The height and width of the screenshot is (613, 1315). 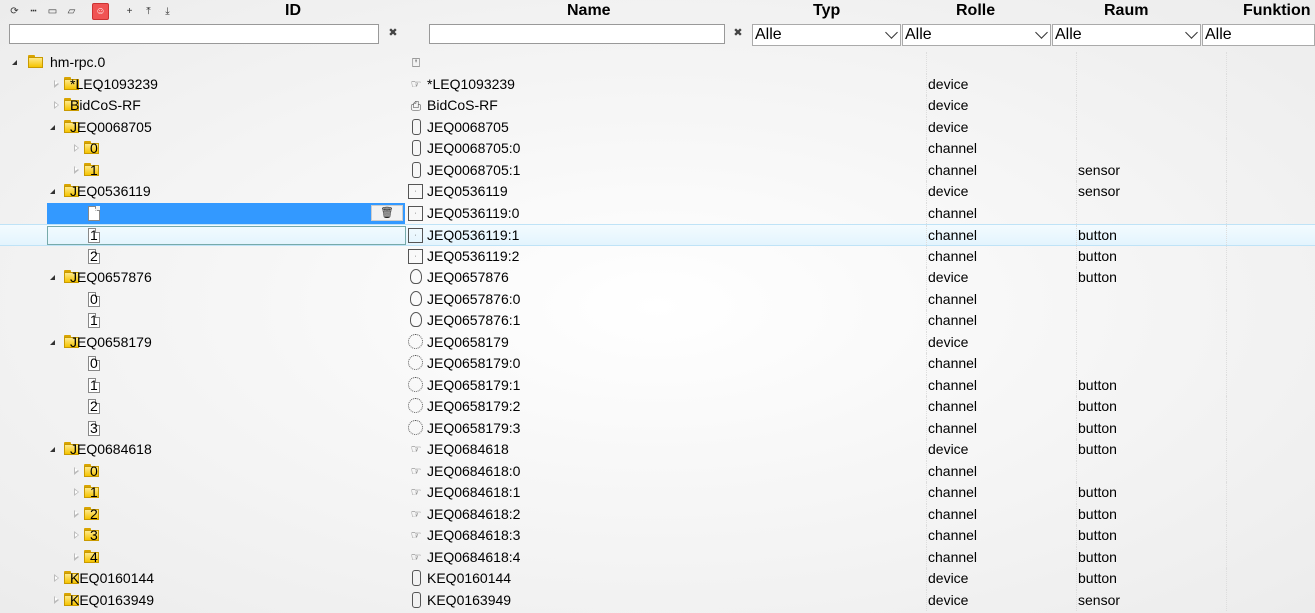 I want to click on delete-icon: 🗑, so click(x=387, y=212).